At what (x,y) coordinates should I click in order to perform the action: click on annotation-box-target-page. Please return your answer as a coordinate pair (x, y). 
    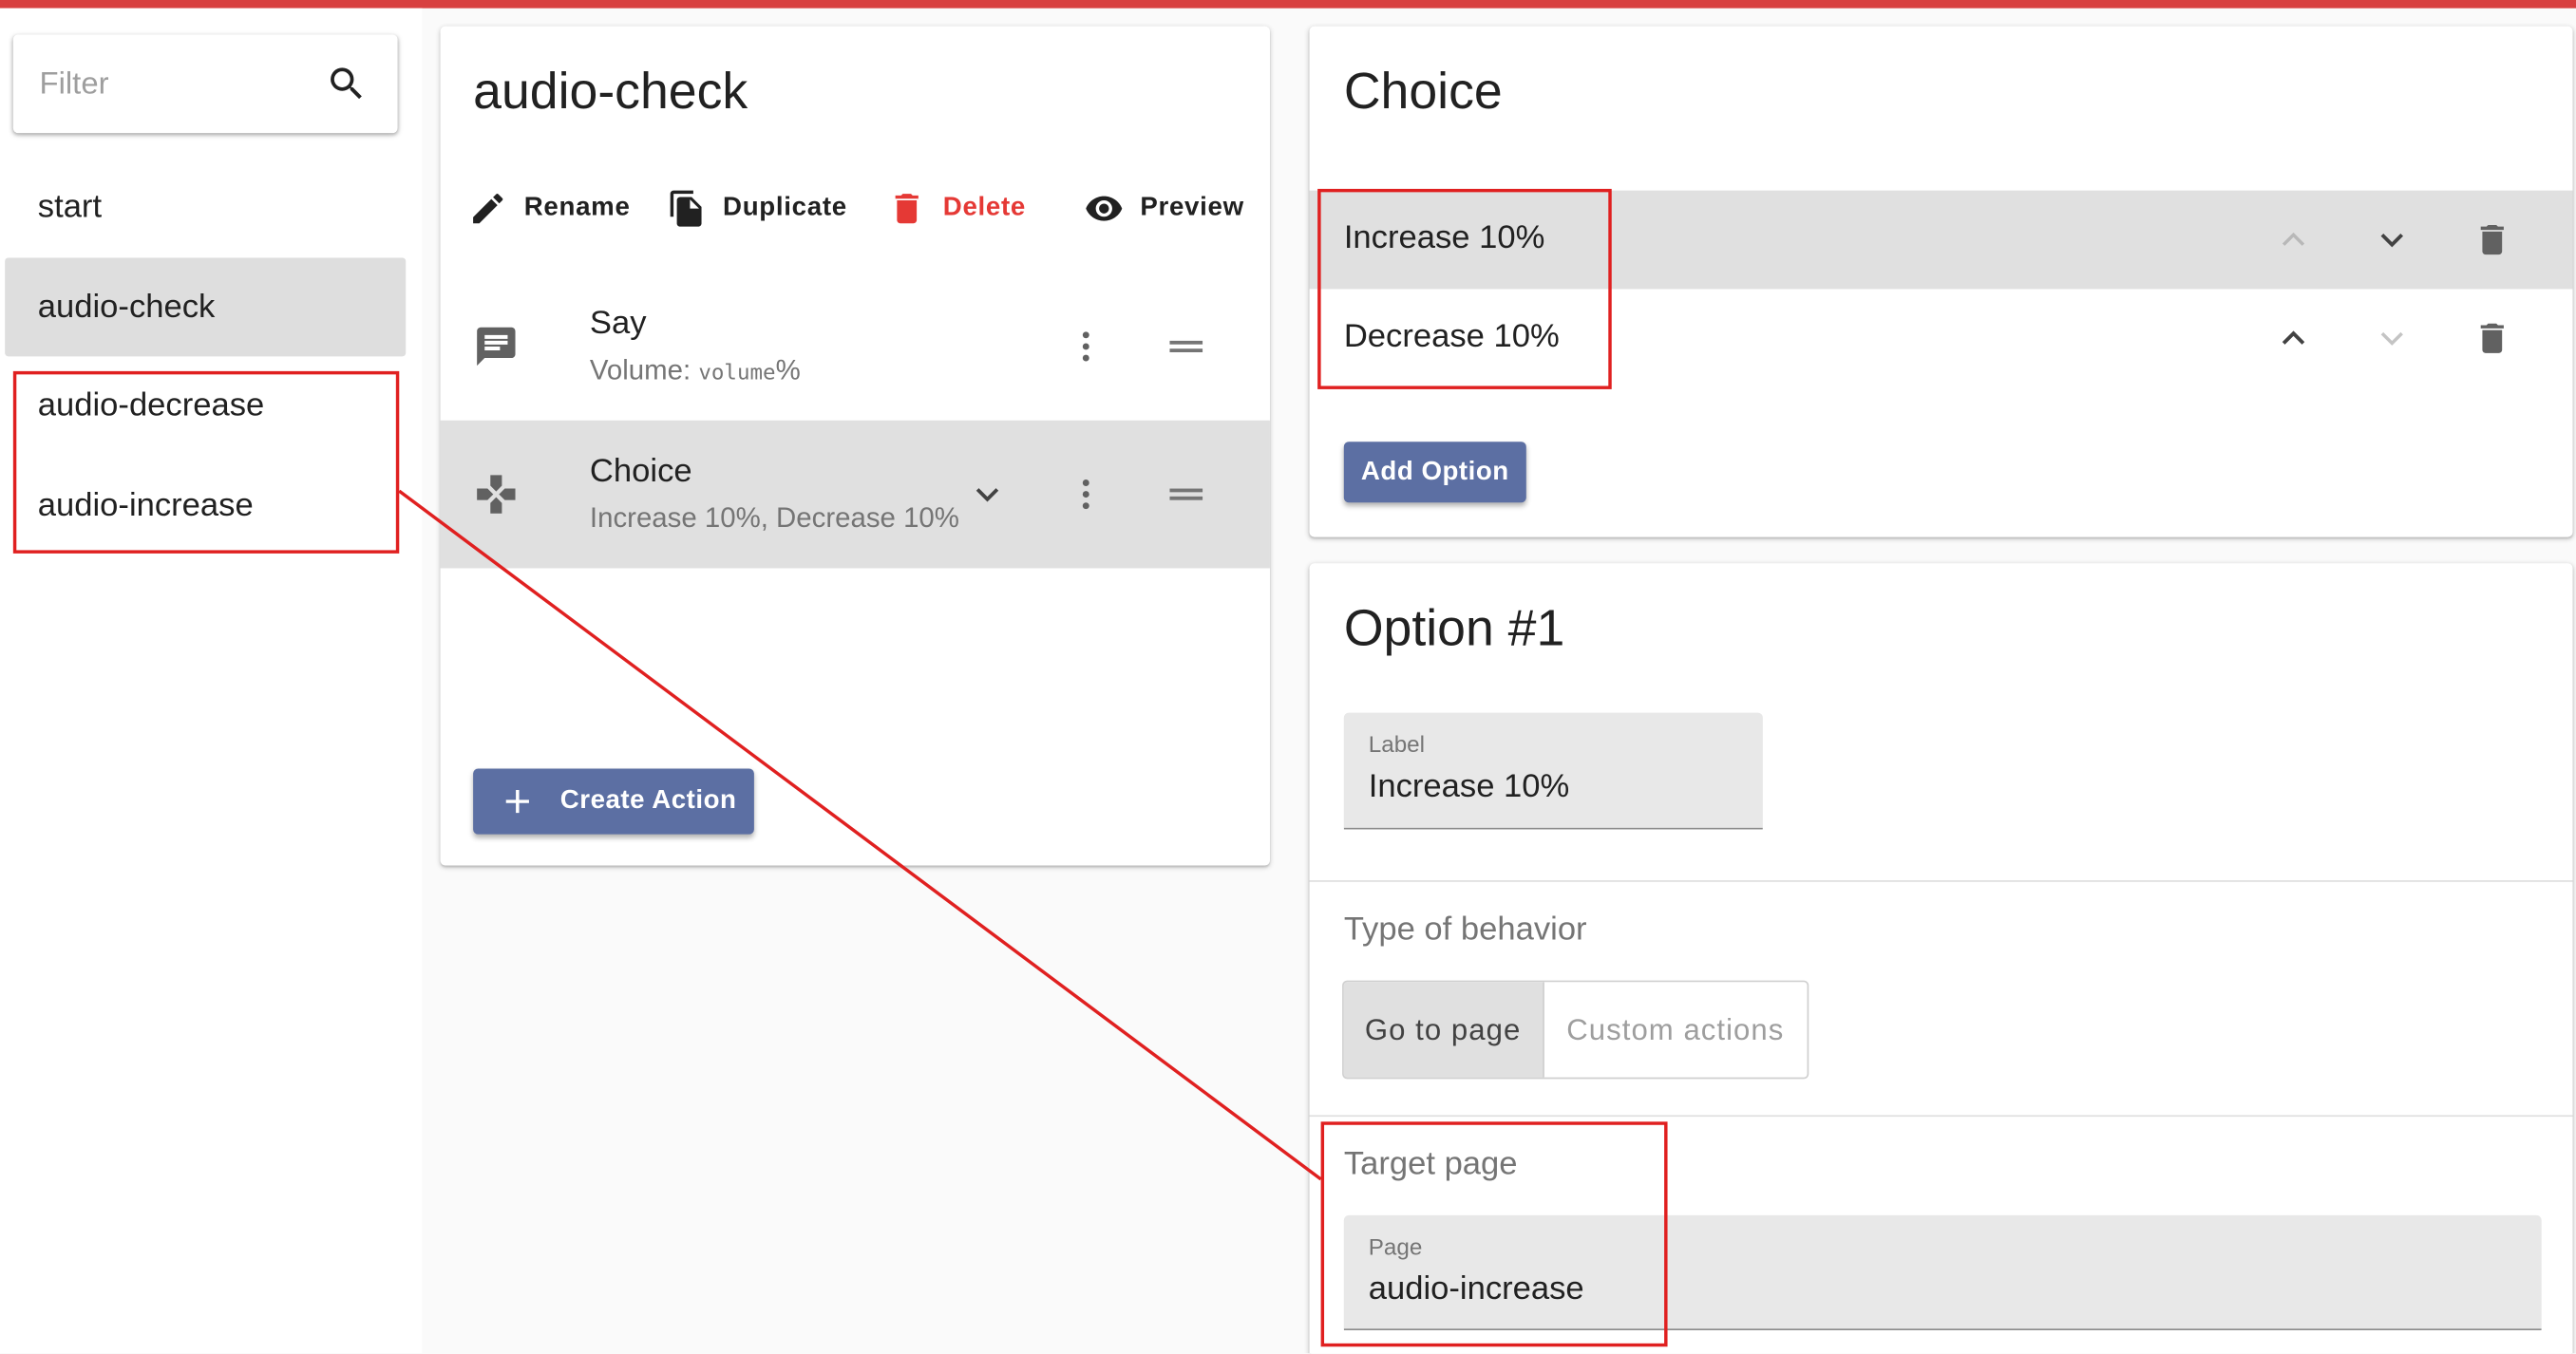
    Looking at the image, I should click on (1494, 1234).